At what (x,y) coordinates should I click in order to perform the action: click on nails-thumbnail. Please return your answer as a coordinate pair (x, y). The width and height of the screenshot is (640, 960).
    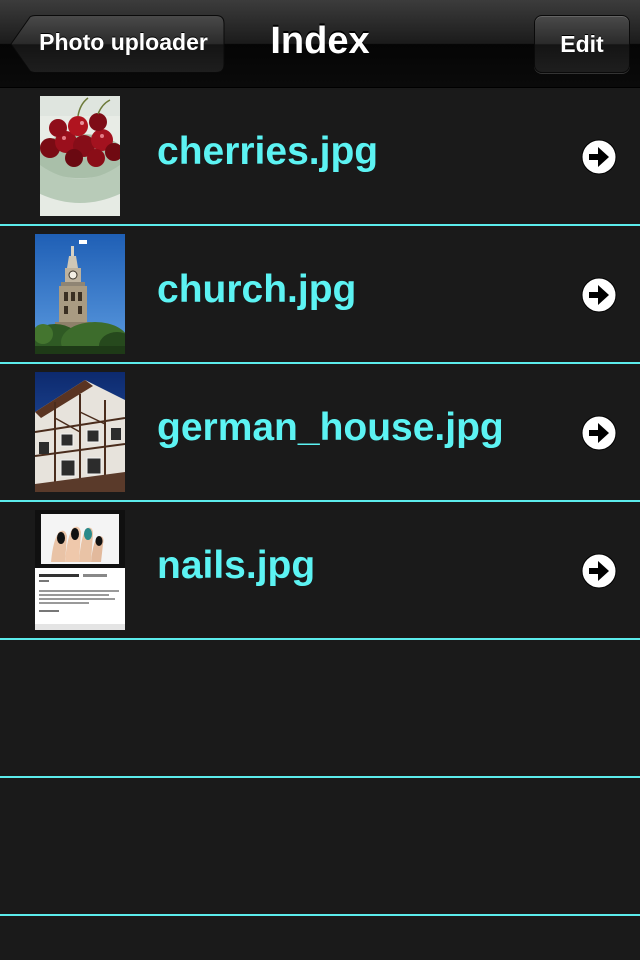
    Looking at the image, I should click on (80, 570).